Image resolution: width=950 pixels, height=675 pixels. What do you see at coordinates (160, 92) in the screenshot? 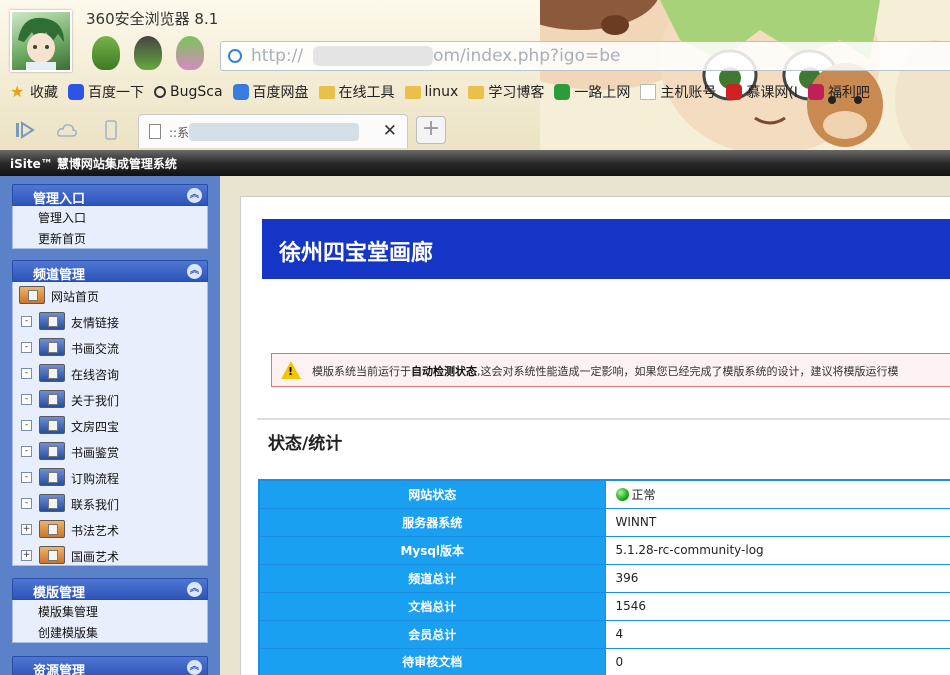
I see `magnifier-icon` at bounding box center [160, 92].